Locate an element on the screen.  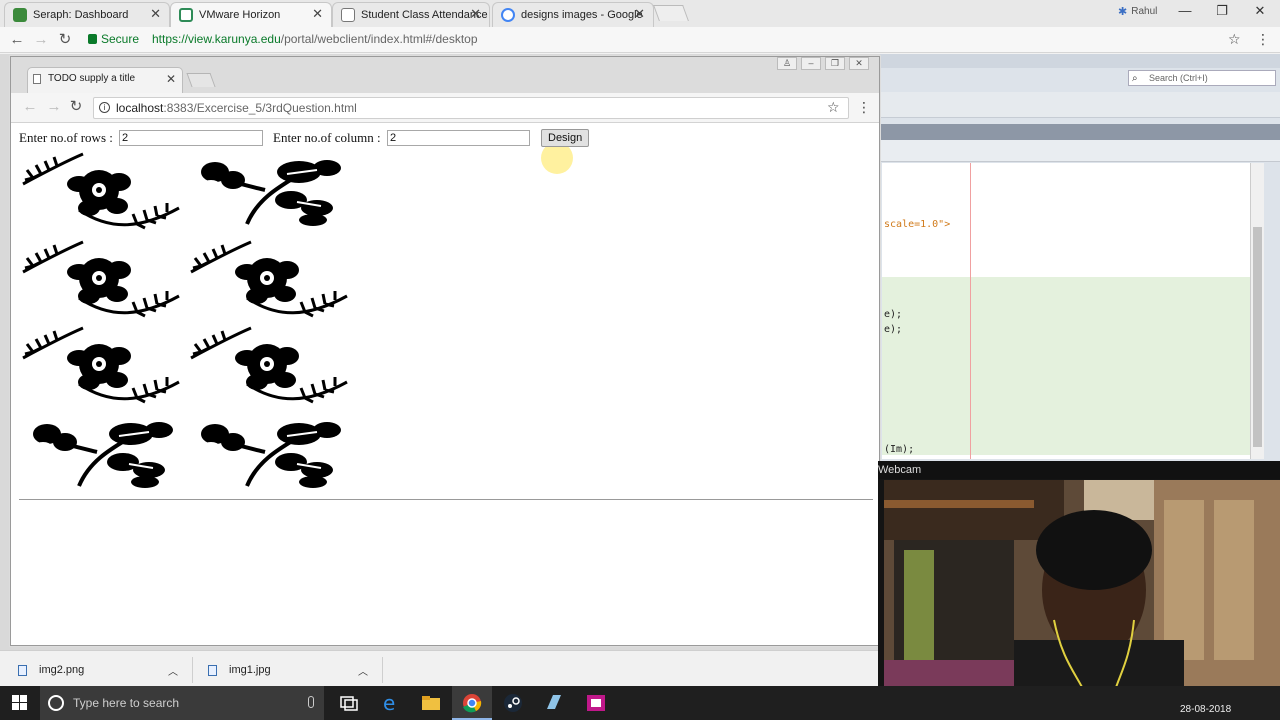
webcam-title: Webcam is located at coordinates (1079, 470).